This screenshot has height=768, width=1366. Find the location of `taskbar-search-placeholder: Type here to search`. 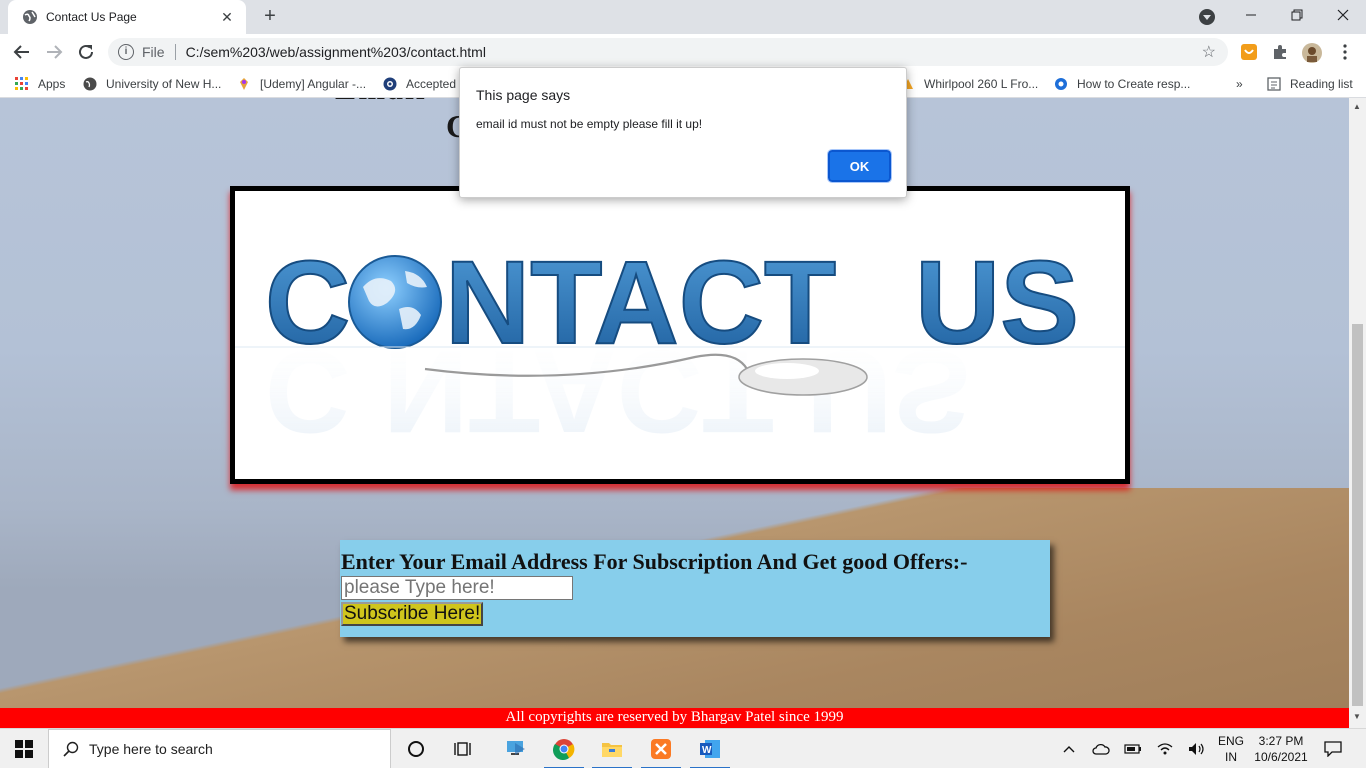

taskbar-search-placeholder: Type here to search is located at coordinates (151, 749).